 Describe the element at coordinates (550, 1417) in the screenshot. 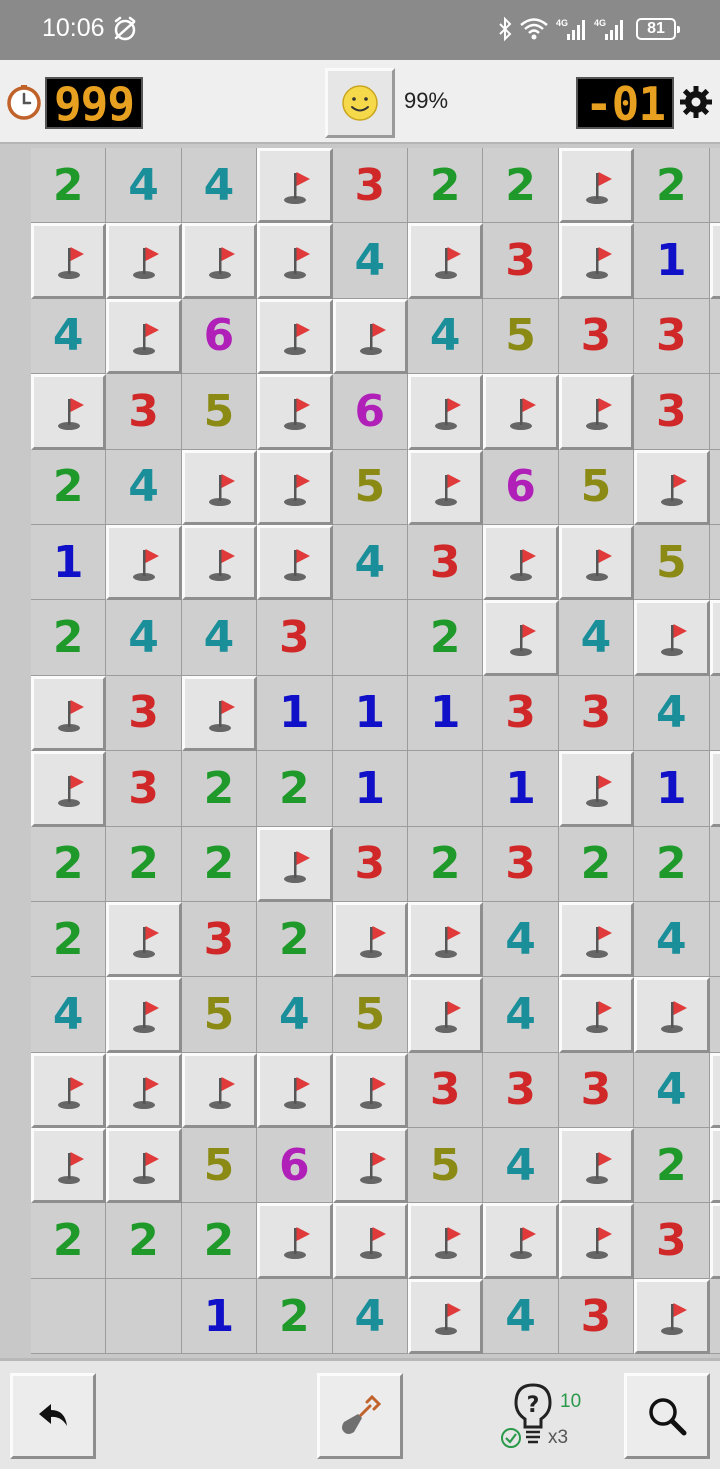

I see `hint-button: ? 10 x3` at that location.